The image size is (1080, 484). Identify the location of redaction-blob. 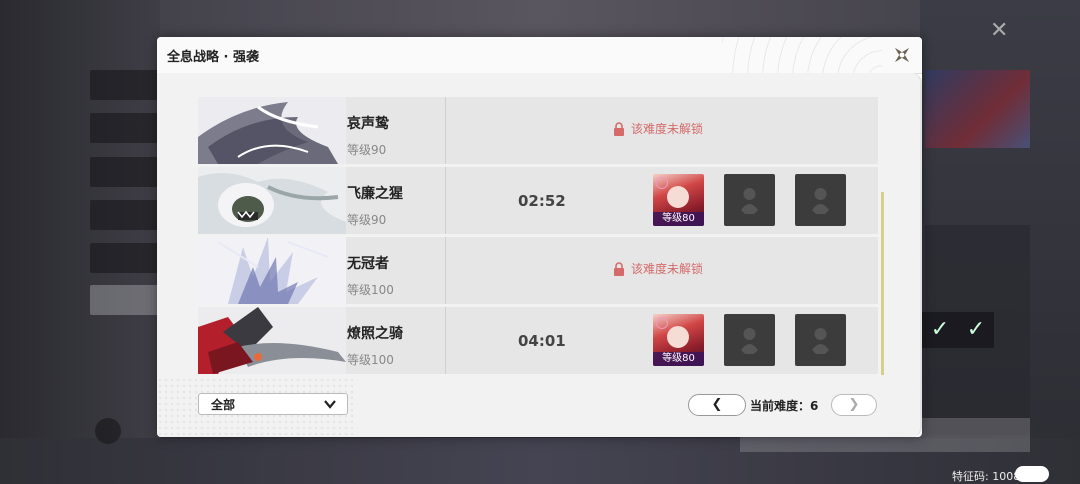
(1032, 474).